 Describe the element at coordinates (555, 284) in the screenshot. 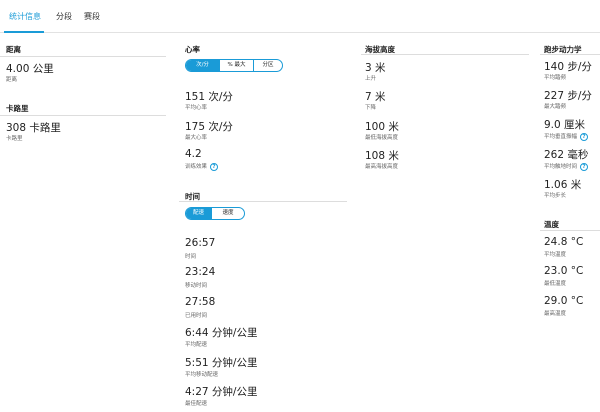

I see `stat-label-min-temp: 最低温度` at that location.